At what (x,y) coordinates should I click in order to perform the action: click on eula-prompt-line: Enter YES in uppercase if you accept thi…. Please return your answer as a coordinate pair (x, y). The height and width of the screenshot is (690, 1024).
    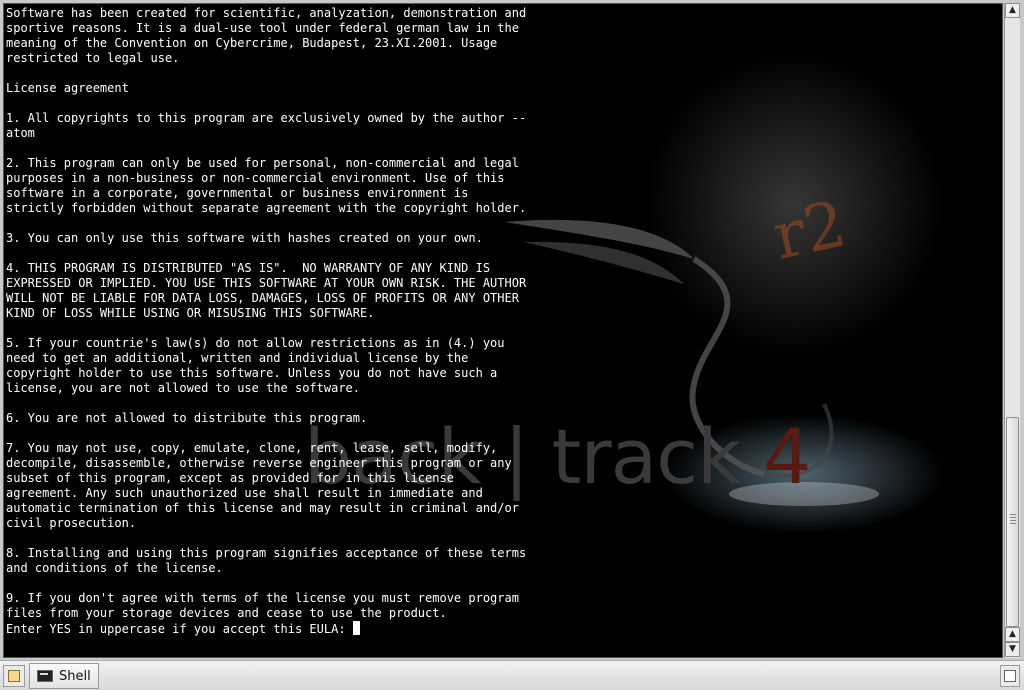
    Looking at the image, I should click on (503, 629).